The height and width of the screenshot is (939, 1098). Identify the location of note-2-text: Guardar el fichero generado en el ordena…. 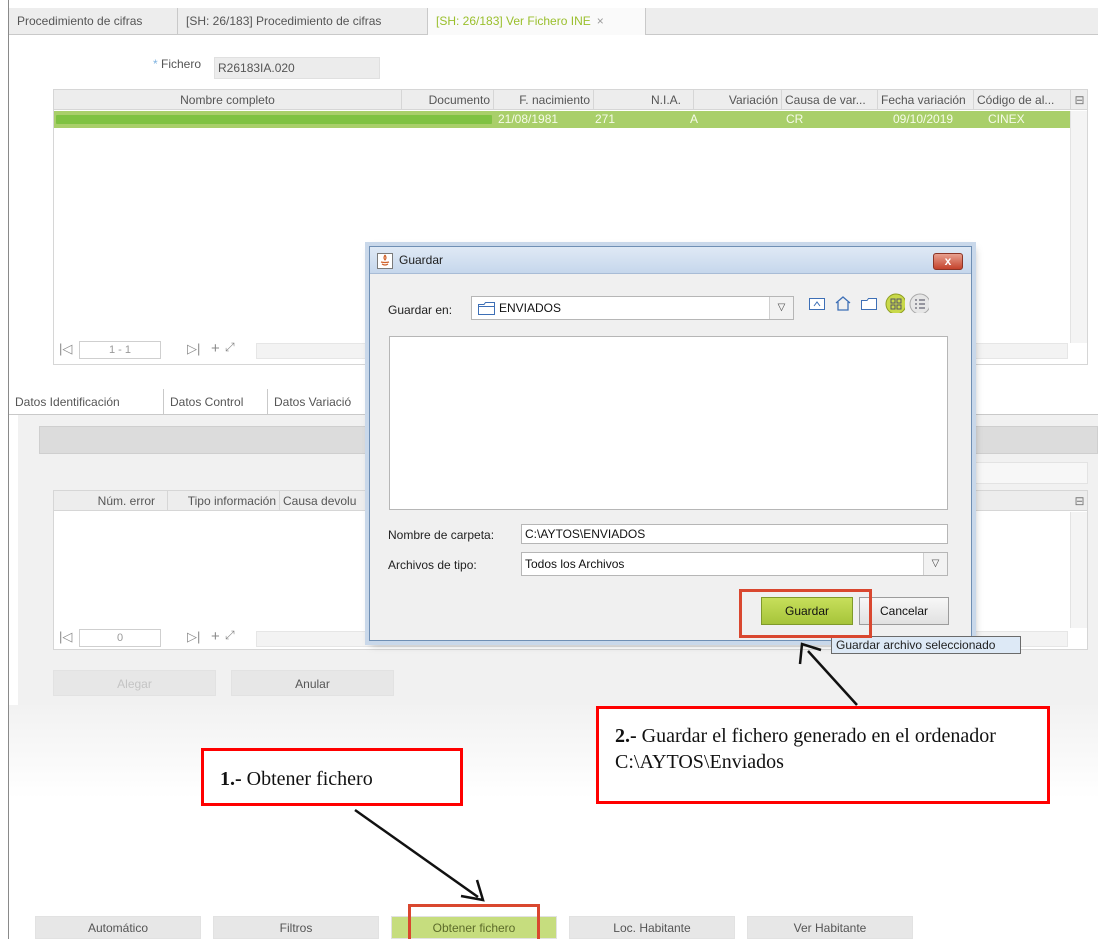
(805, 749).